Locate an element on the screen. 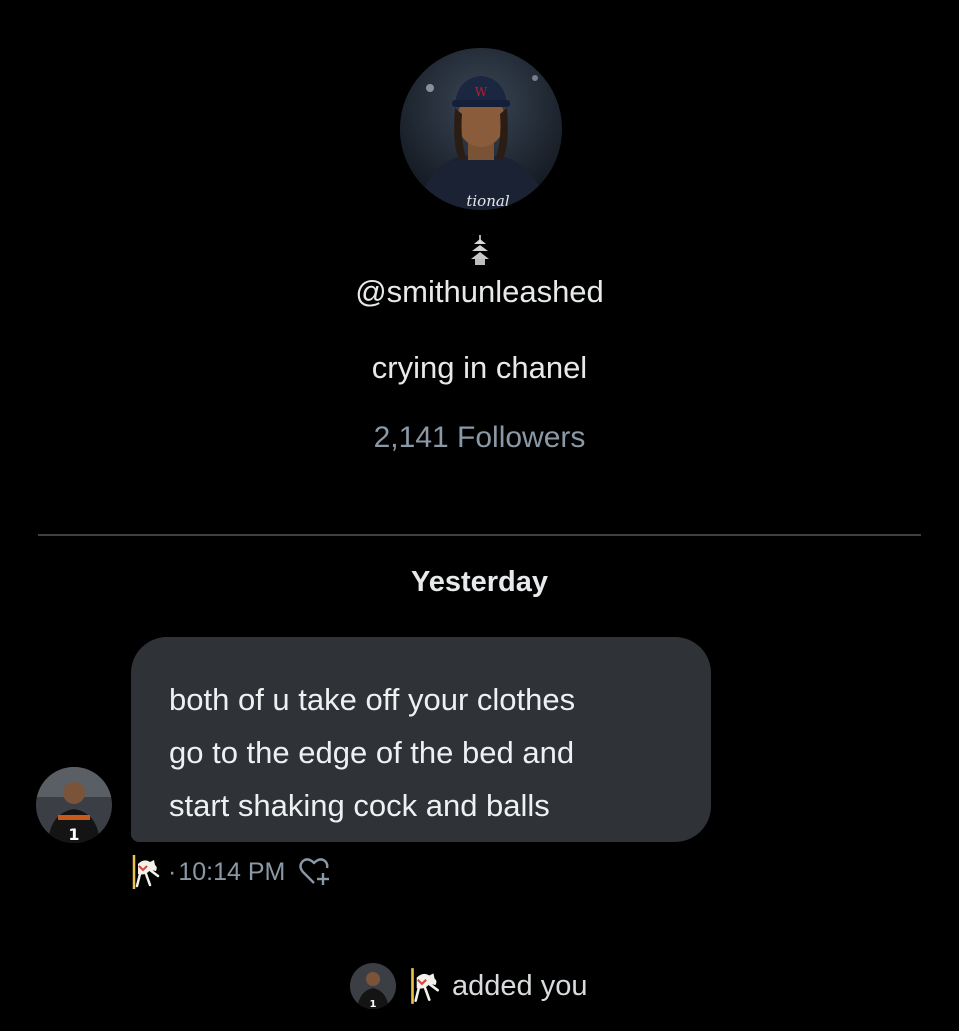  svg-text: W is located at coordinates (481, 92).